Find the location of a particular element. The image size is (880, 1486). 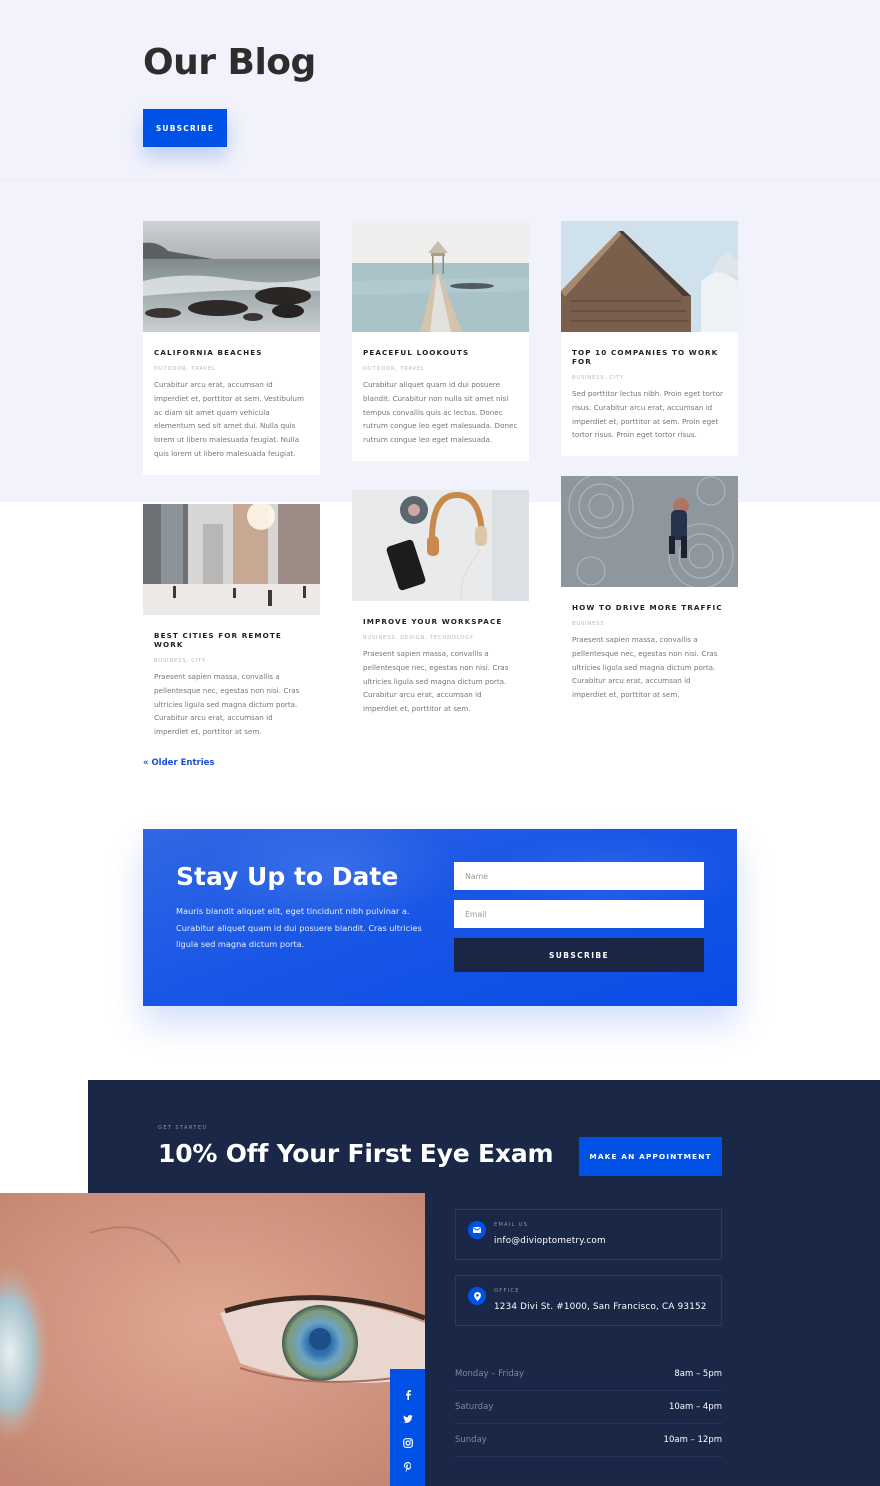

hours-time: 8am – 5pm is located at coordinates (698, 1374).